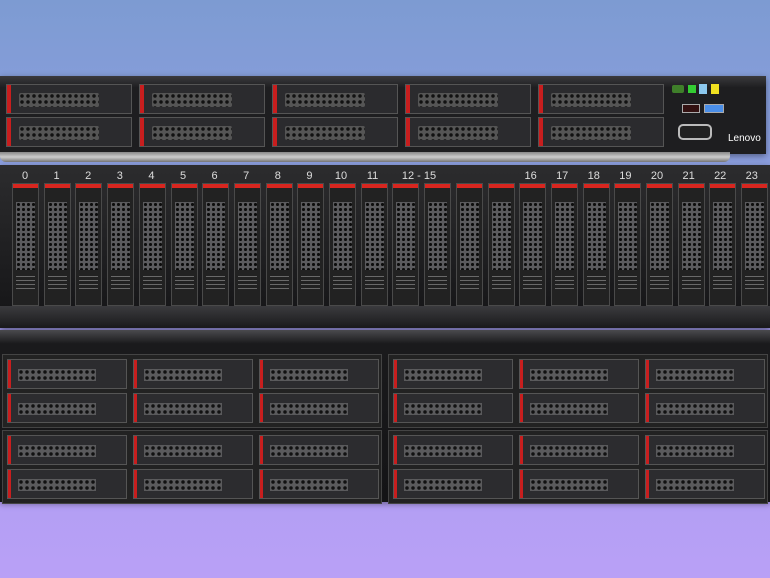  I want to click on bay-number-label: 20, so click(657, 176).